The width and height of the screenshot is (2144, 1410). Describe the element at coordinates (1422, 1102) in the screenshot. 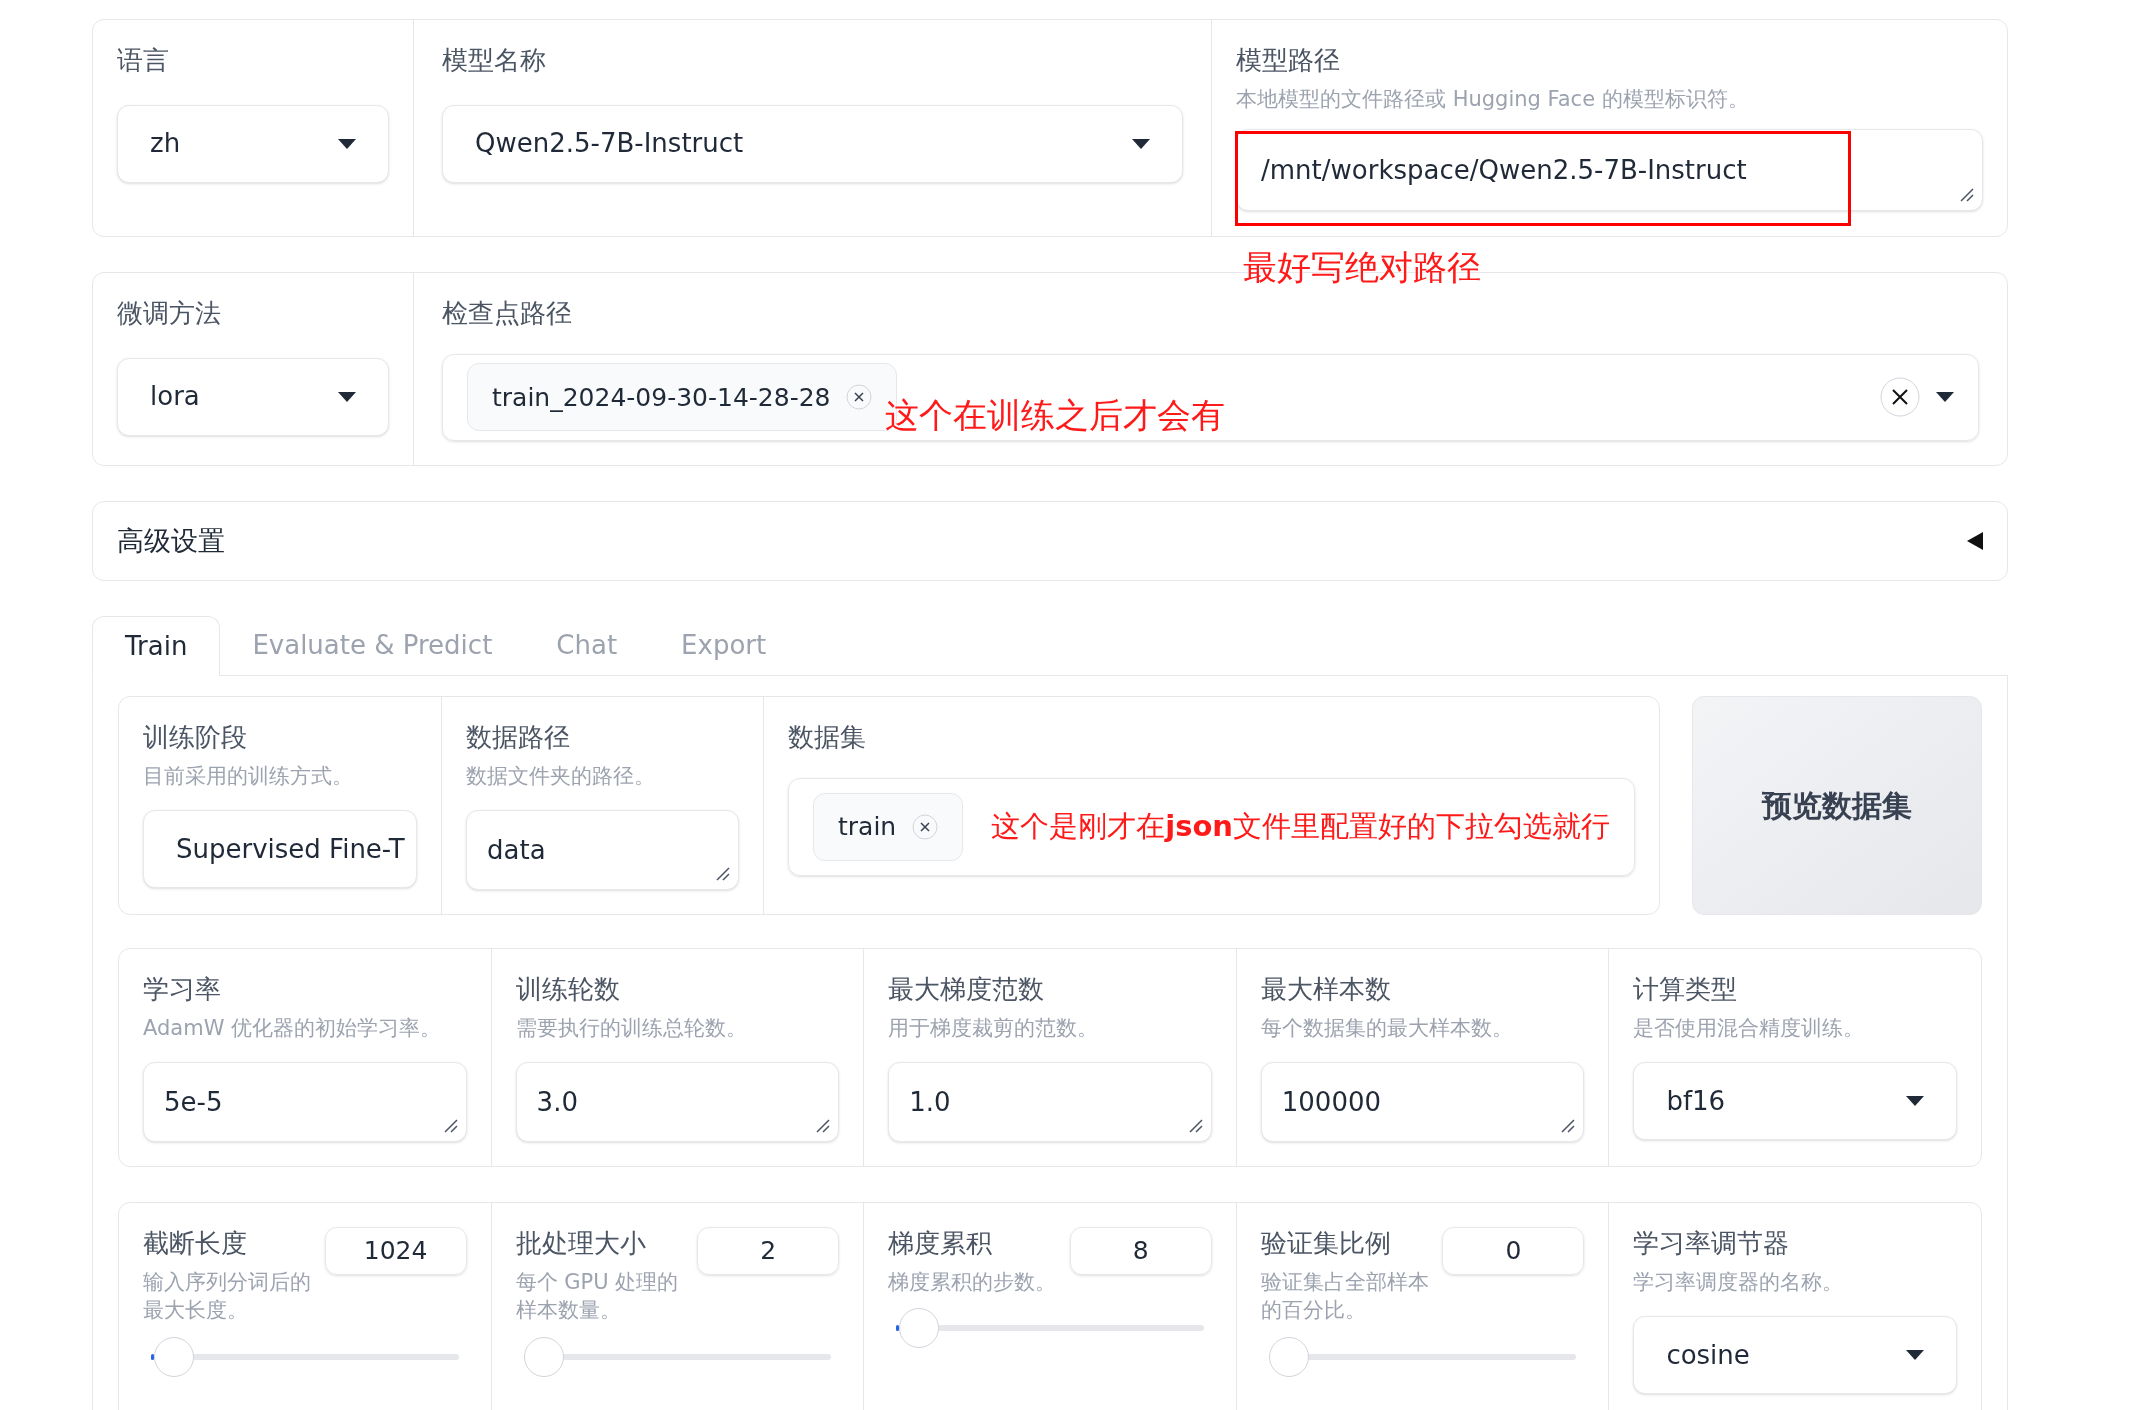

I see `text-field: 100000` at that location.